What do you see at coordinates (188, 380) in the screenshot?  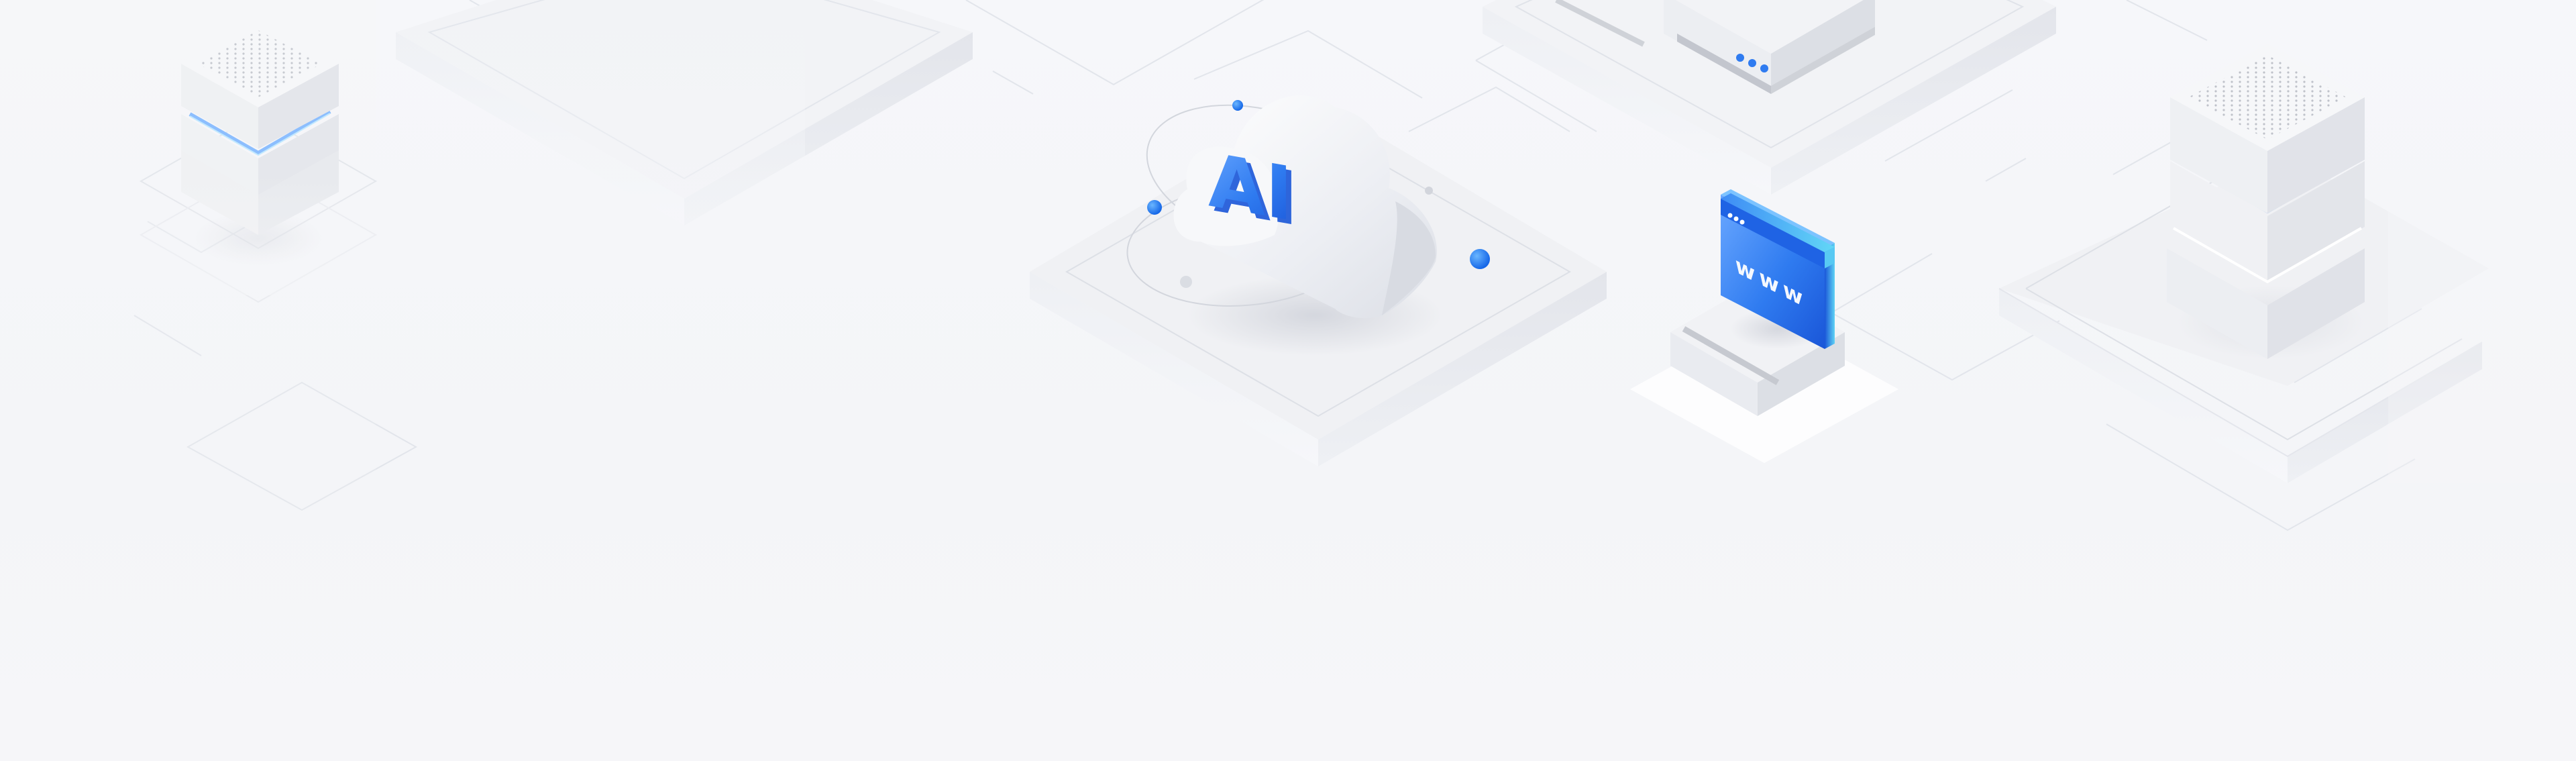 I see `left-fade` at bounding box center [188, 380].